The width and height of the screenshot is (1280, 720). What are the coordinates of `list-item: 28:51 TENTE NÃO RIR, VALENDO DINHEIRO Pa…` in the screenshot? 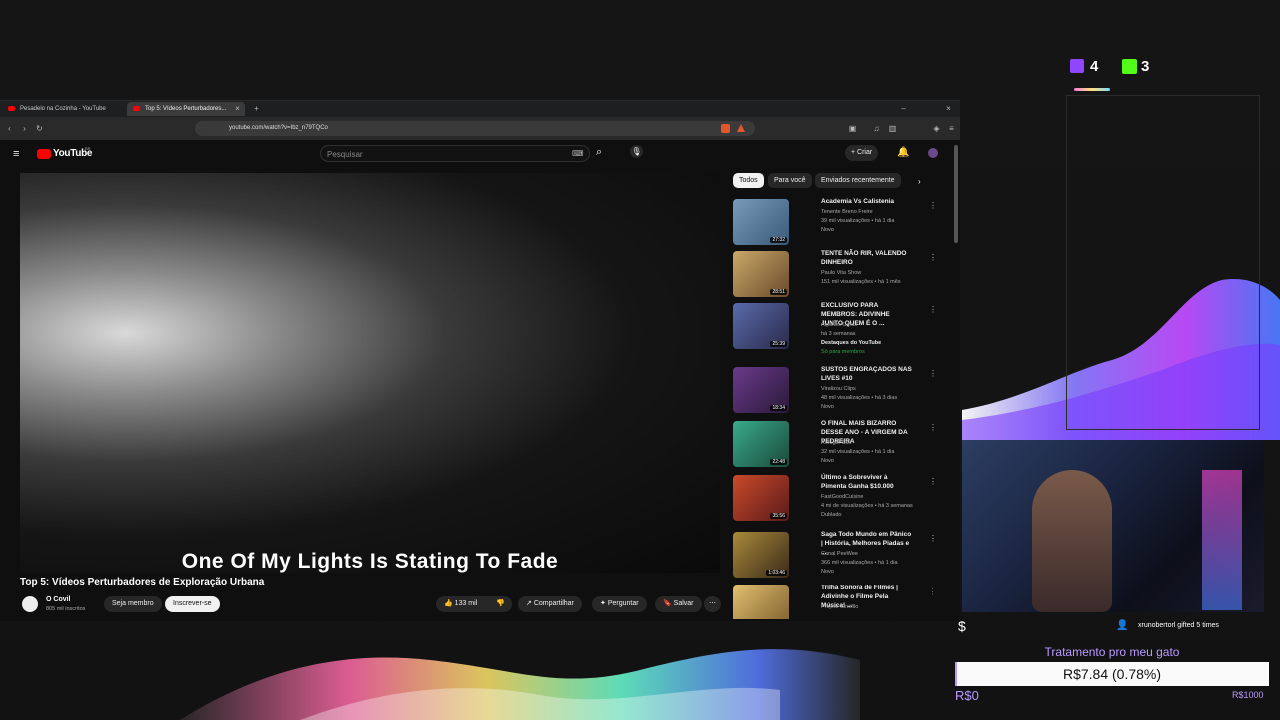 It's located at (835, 275).